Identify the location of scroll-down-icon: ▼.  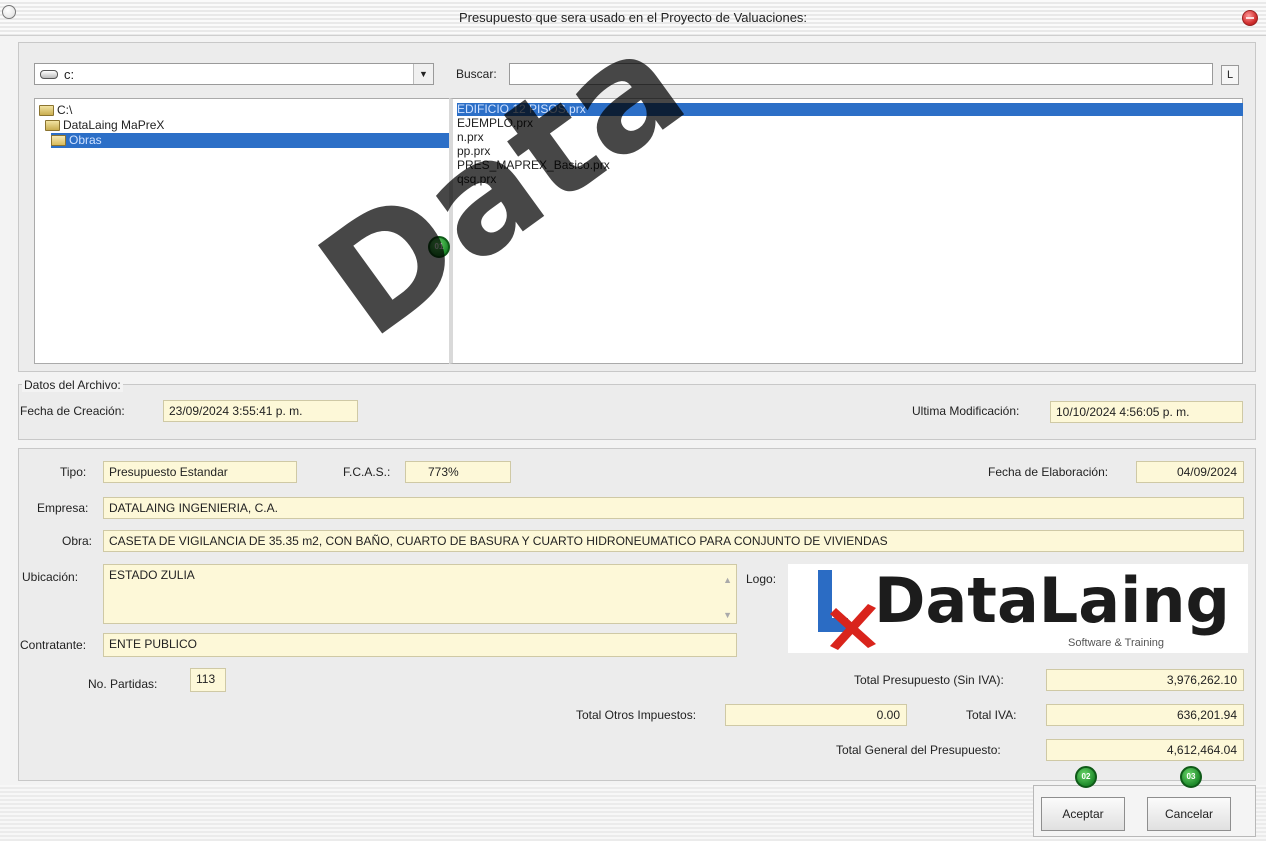
(727, 614).